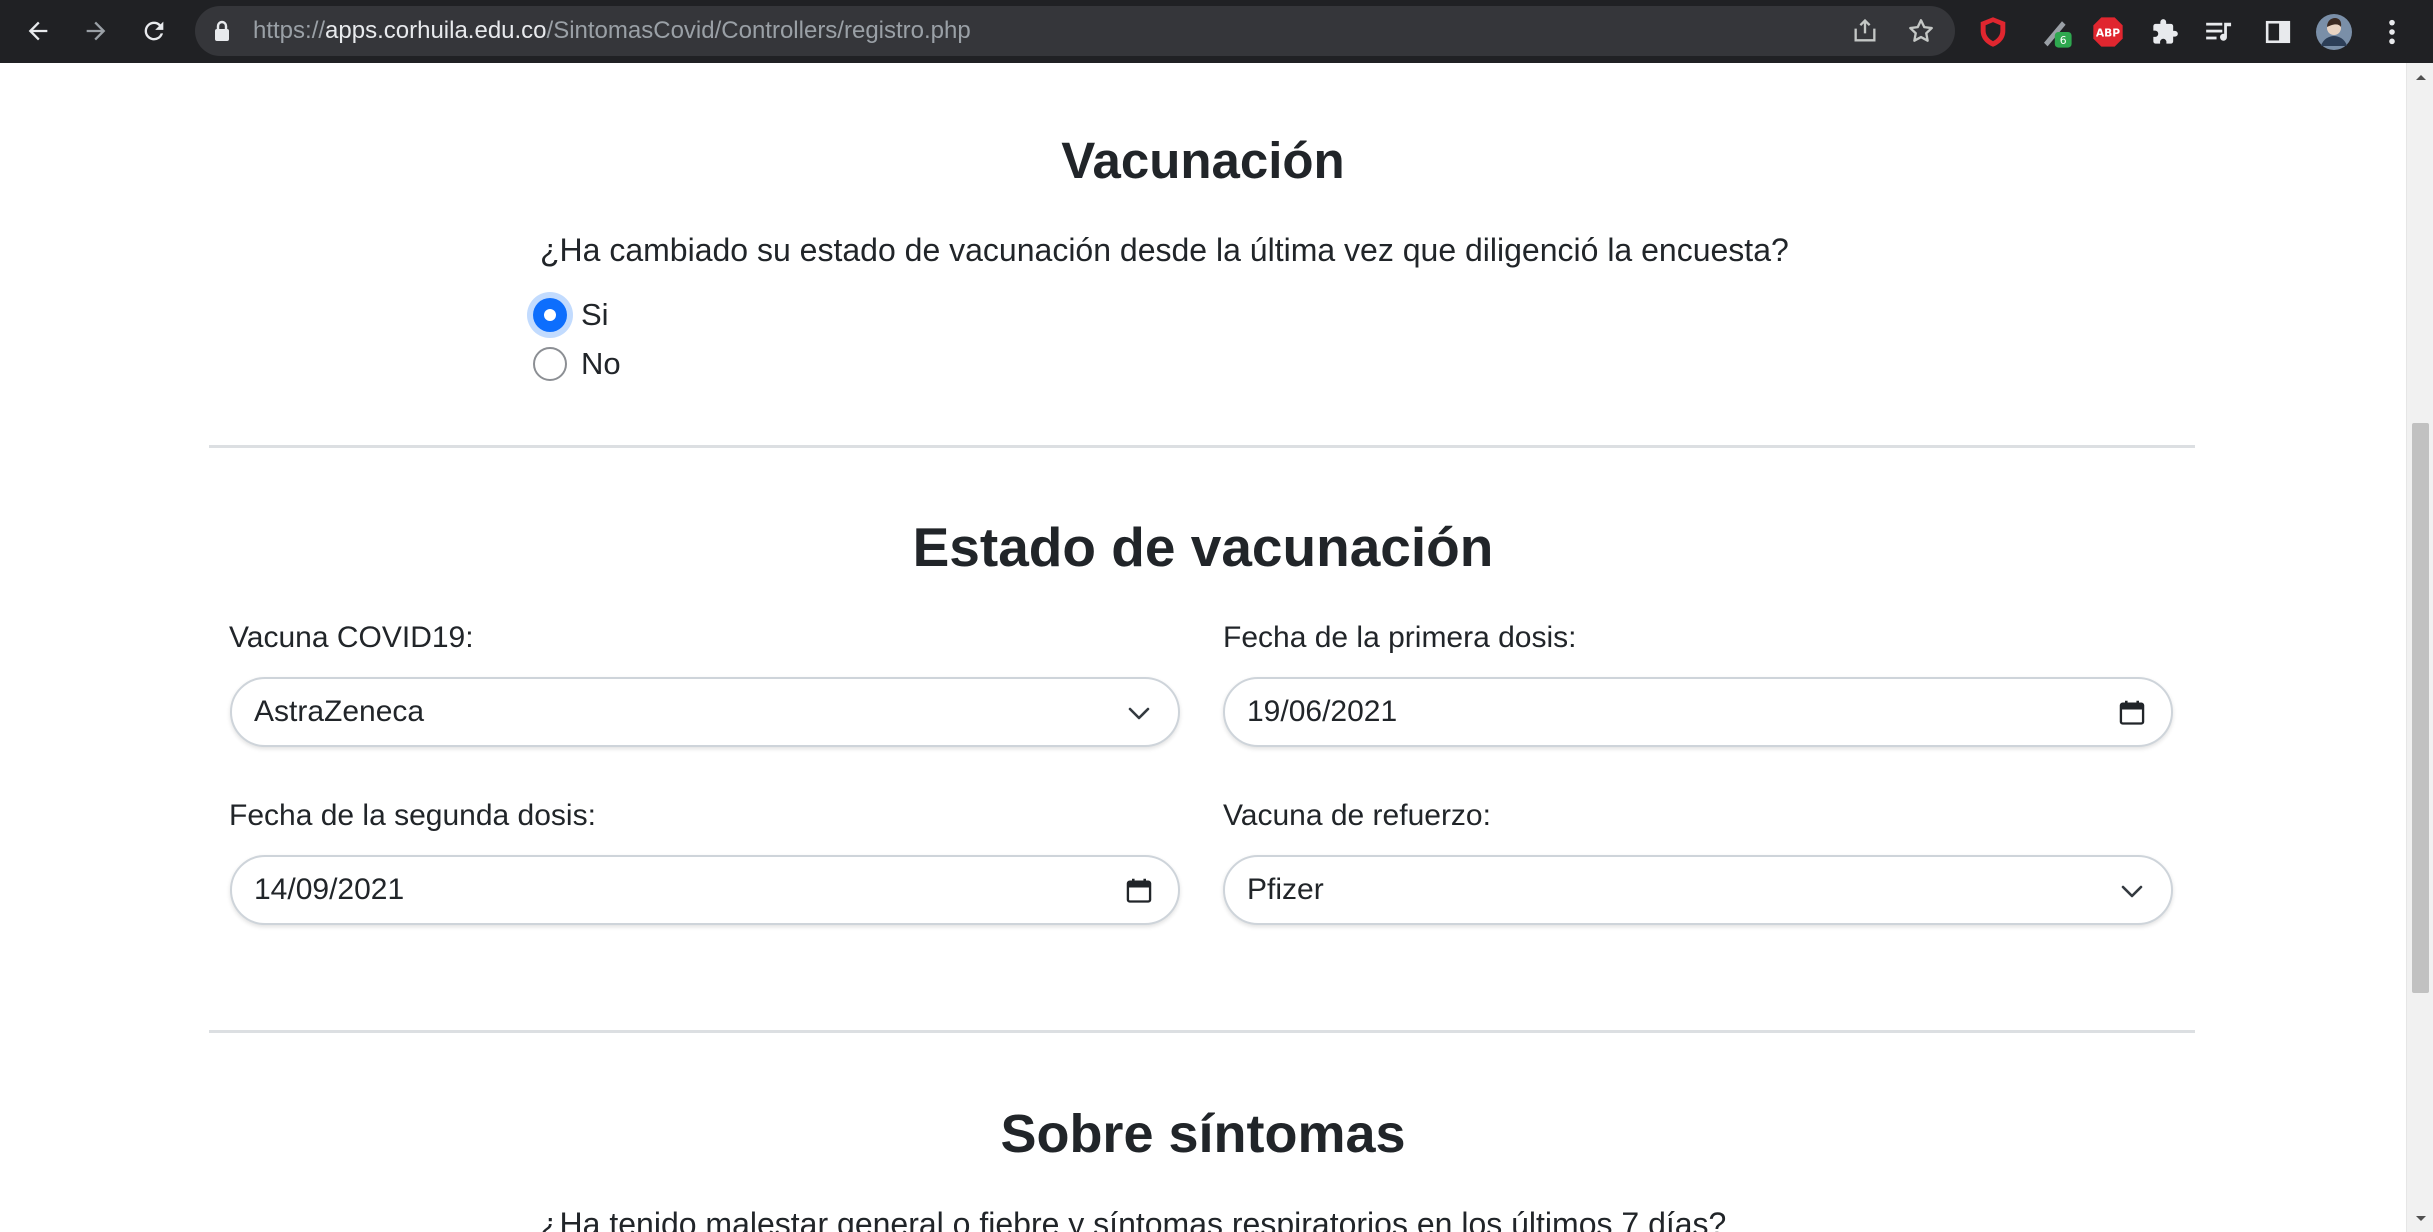 This screenshot has width=2433, height=1232. I want to click on svg-text: ABP, so click(2108, 33).